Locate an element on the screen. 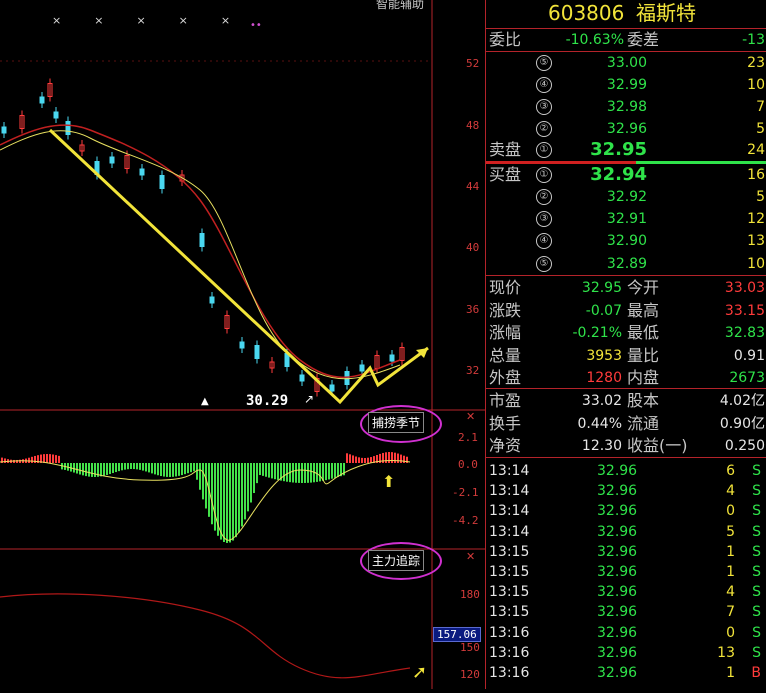  weibi-value: -10.63% is located at coordinates (594, 40).